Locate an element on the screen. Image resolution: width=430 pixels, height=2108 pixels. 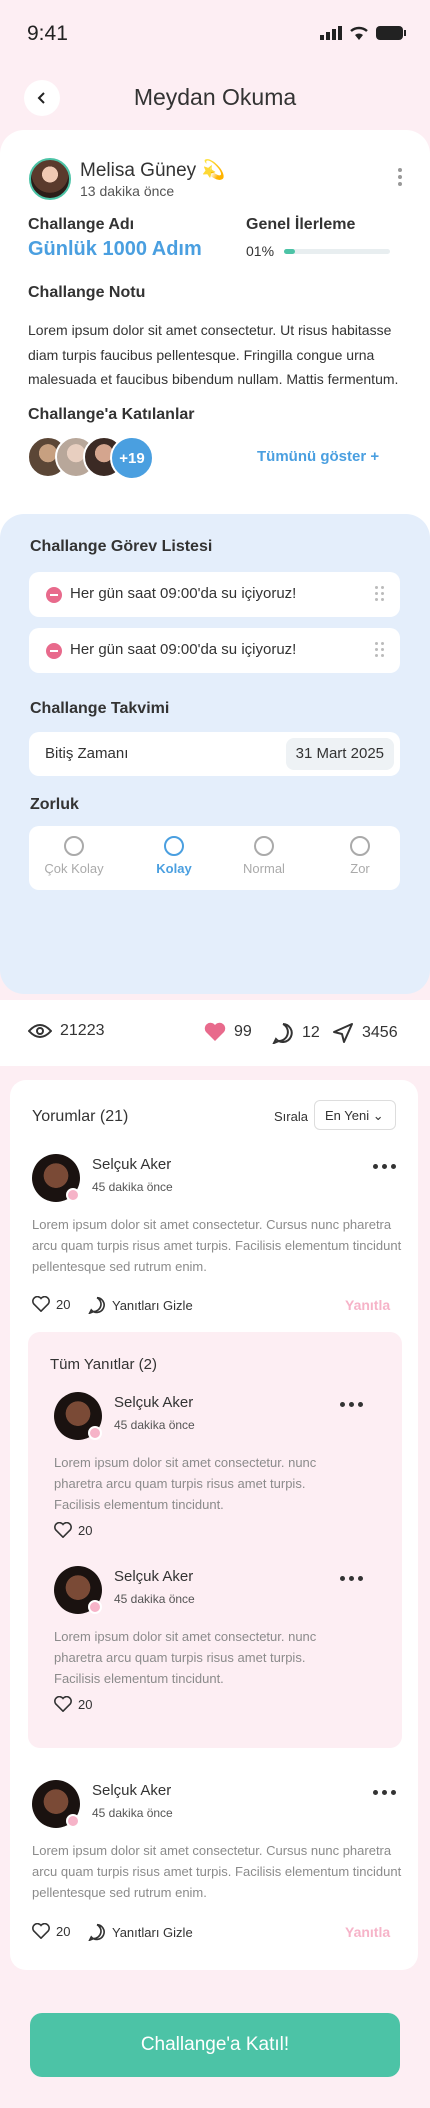
difficulty-title: Zorluk is located at coordinates (54, 804).